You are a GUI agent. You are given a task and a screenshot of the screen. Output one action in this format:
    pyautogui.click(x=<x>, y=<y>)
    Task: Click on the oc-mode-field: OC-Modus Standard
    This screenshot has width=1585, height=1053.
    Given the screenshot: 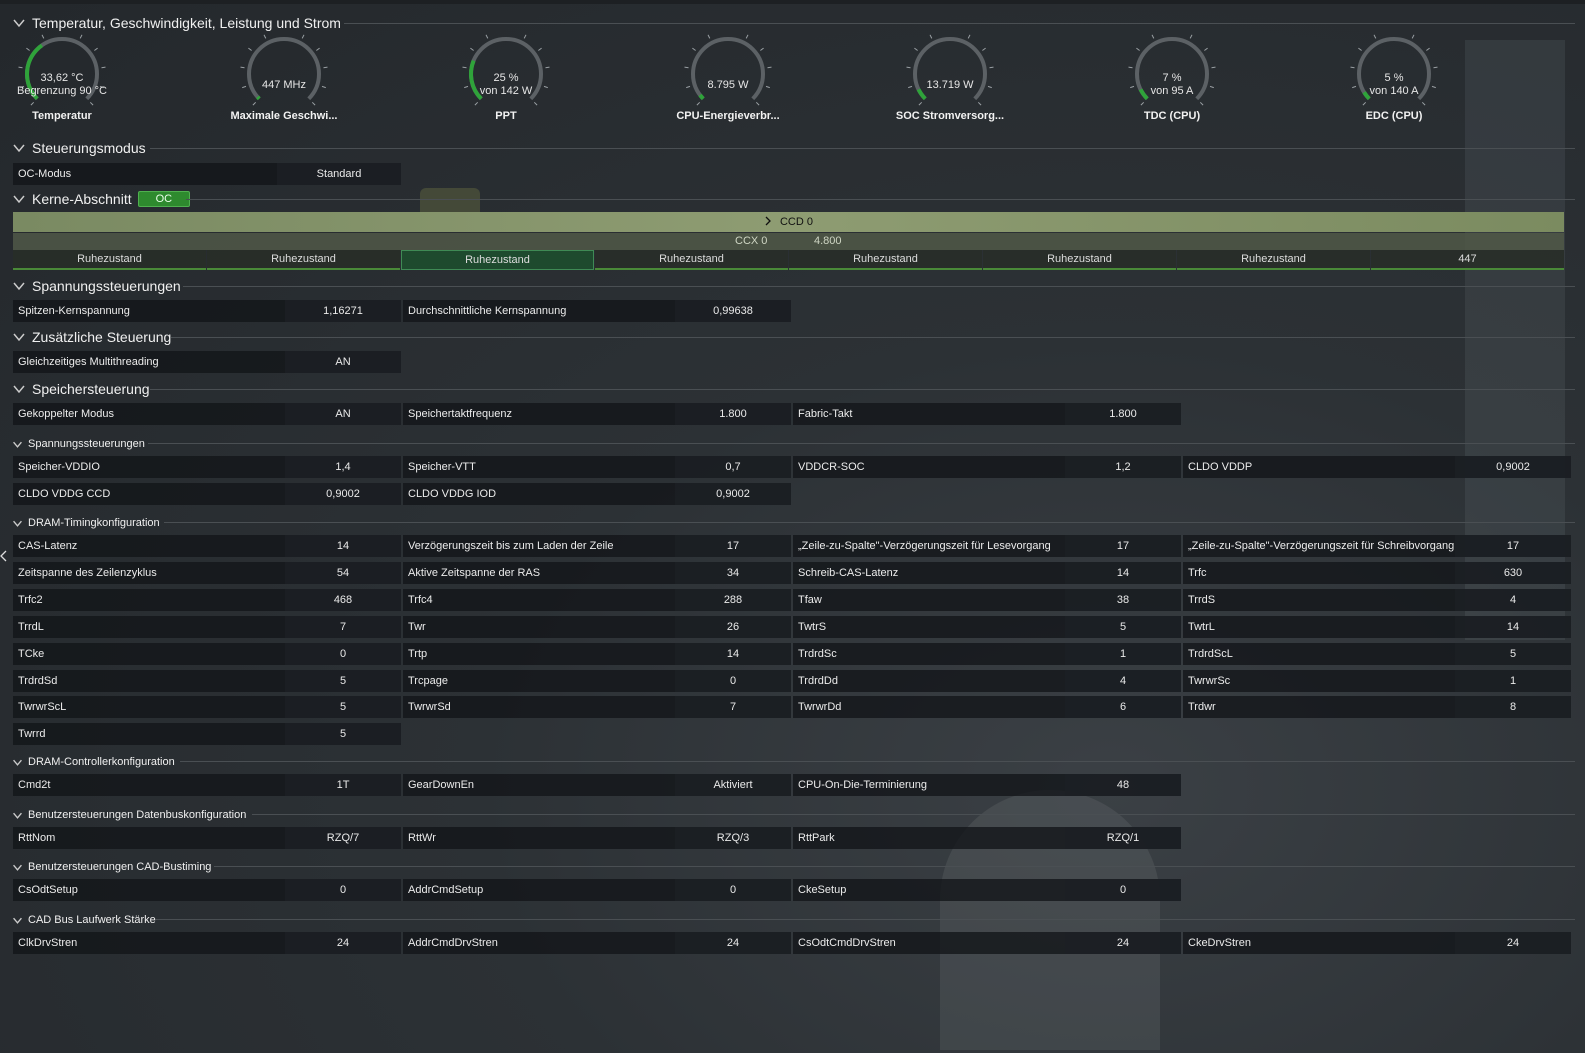 What is the action you would take?
    pyautogui.click(x=207, y=174)
    